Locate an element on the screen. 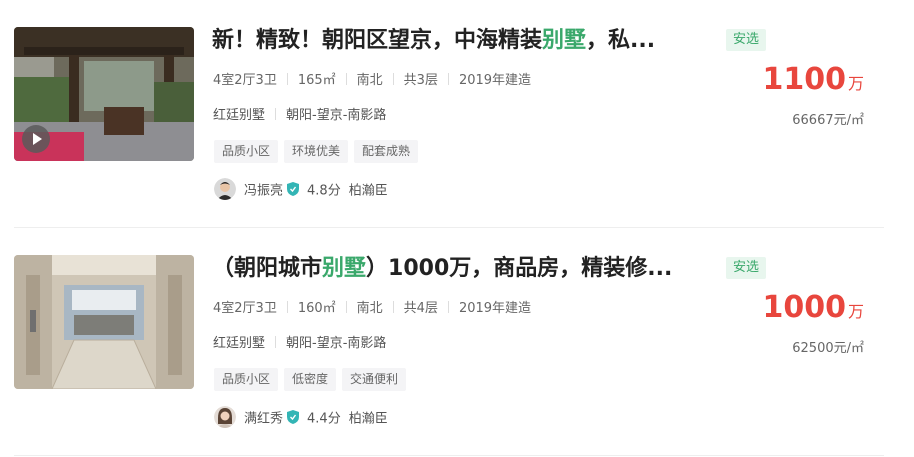  house-info: 4室2厅3卫 160㎡ 南北 共4层 2019年建造 is located at coordinates (372, 306).